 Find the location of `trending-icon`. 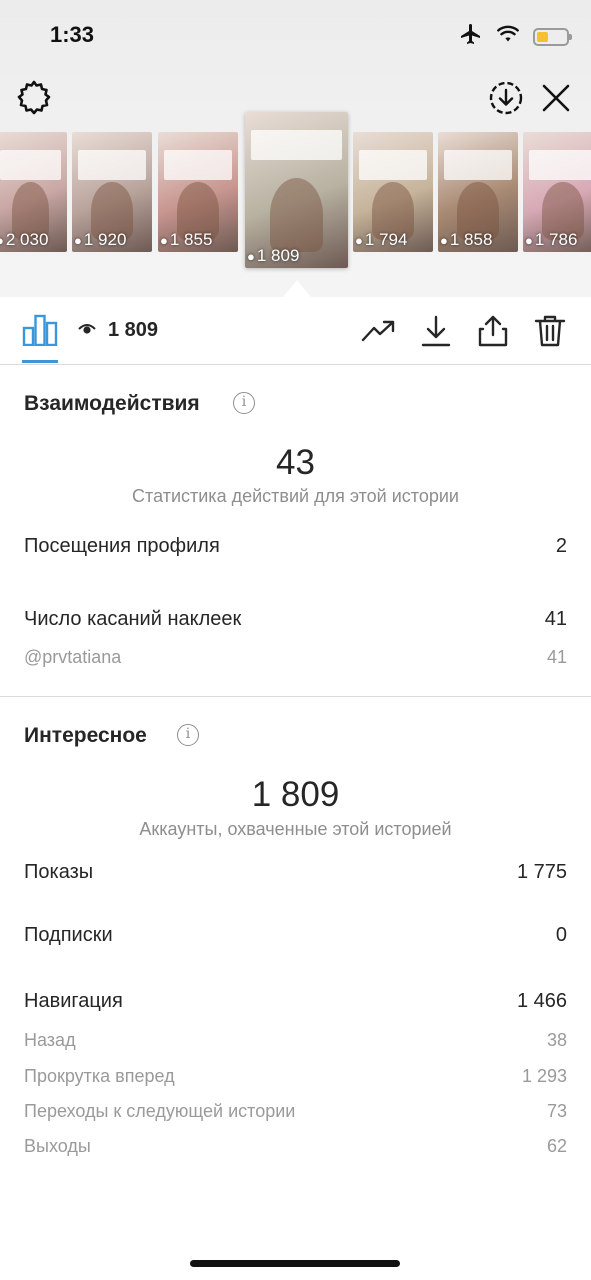

trending-icon is located at coordinates (378, 331).